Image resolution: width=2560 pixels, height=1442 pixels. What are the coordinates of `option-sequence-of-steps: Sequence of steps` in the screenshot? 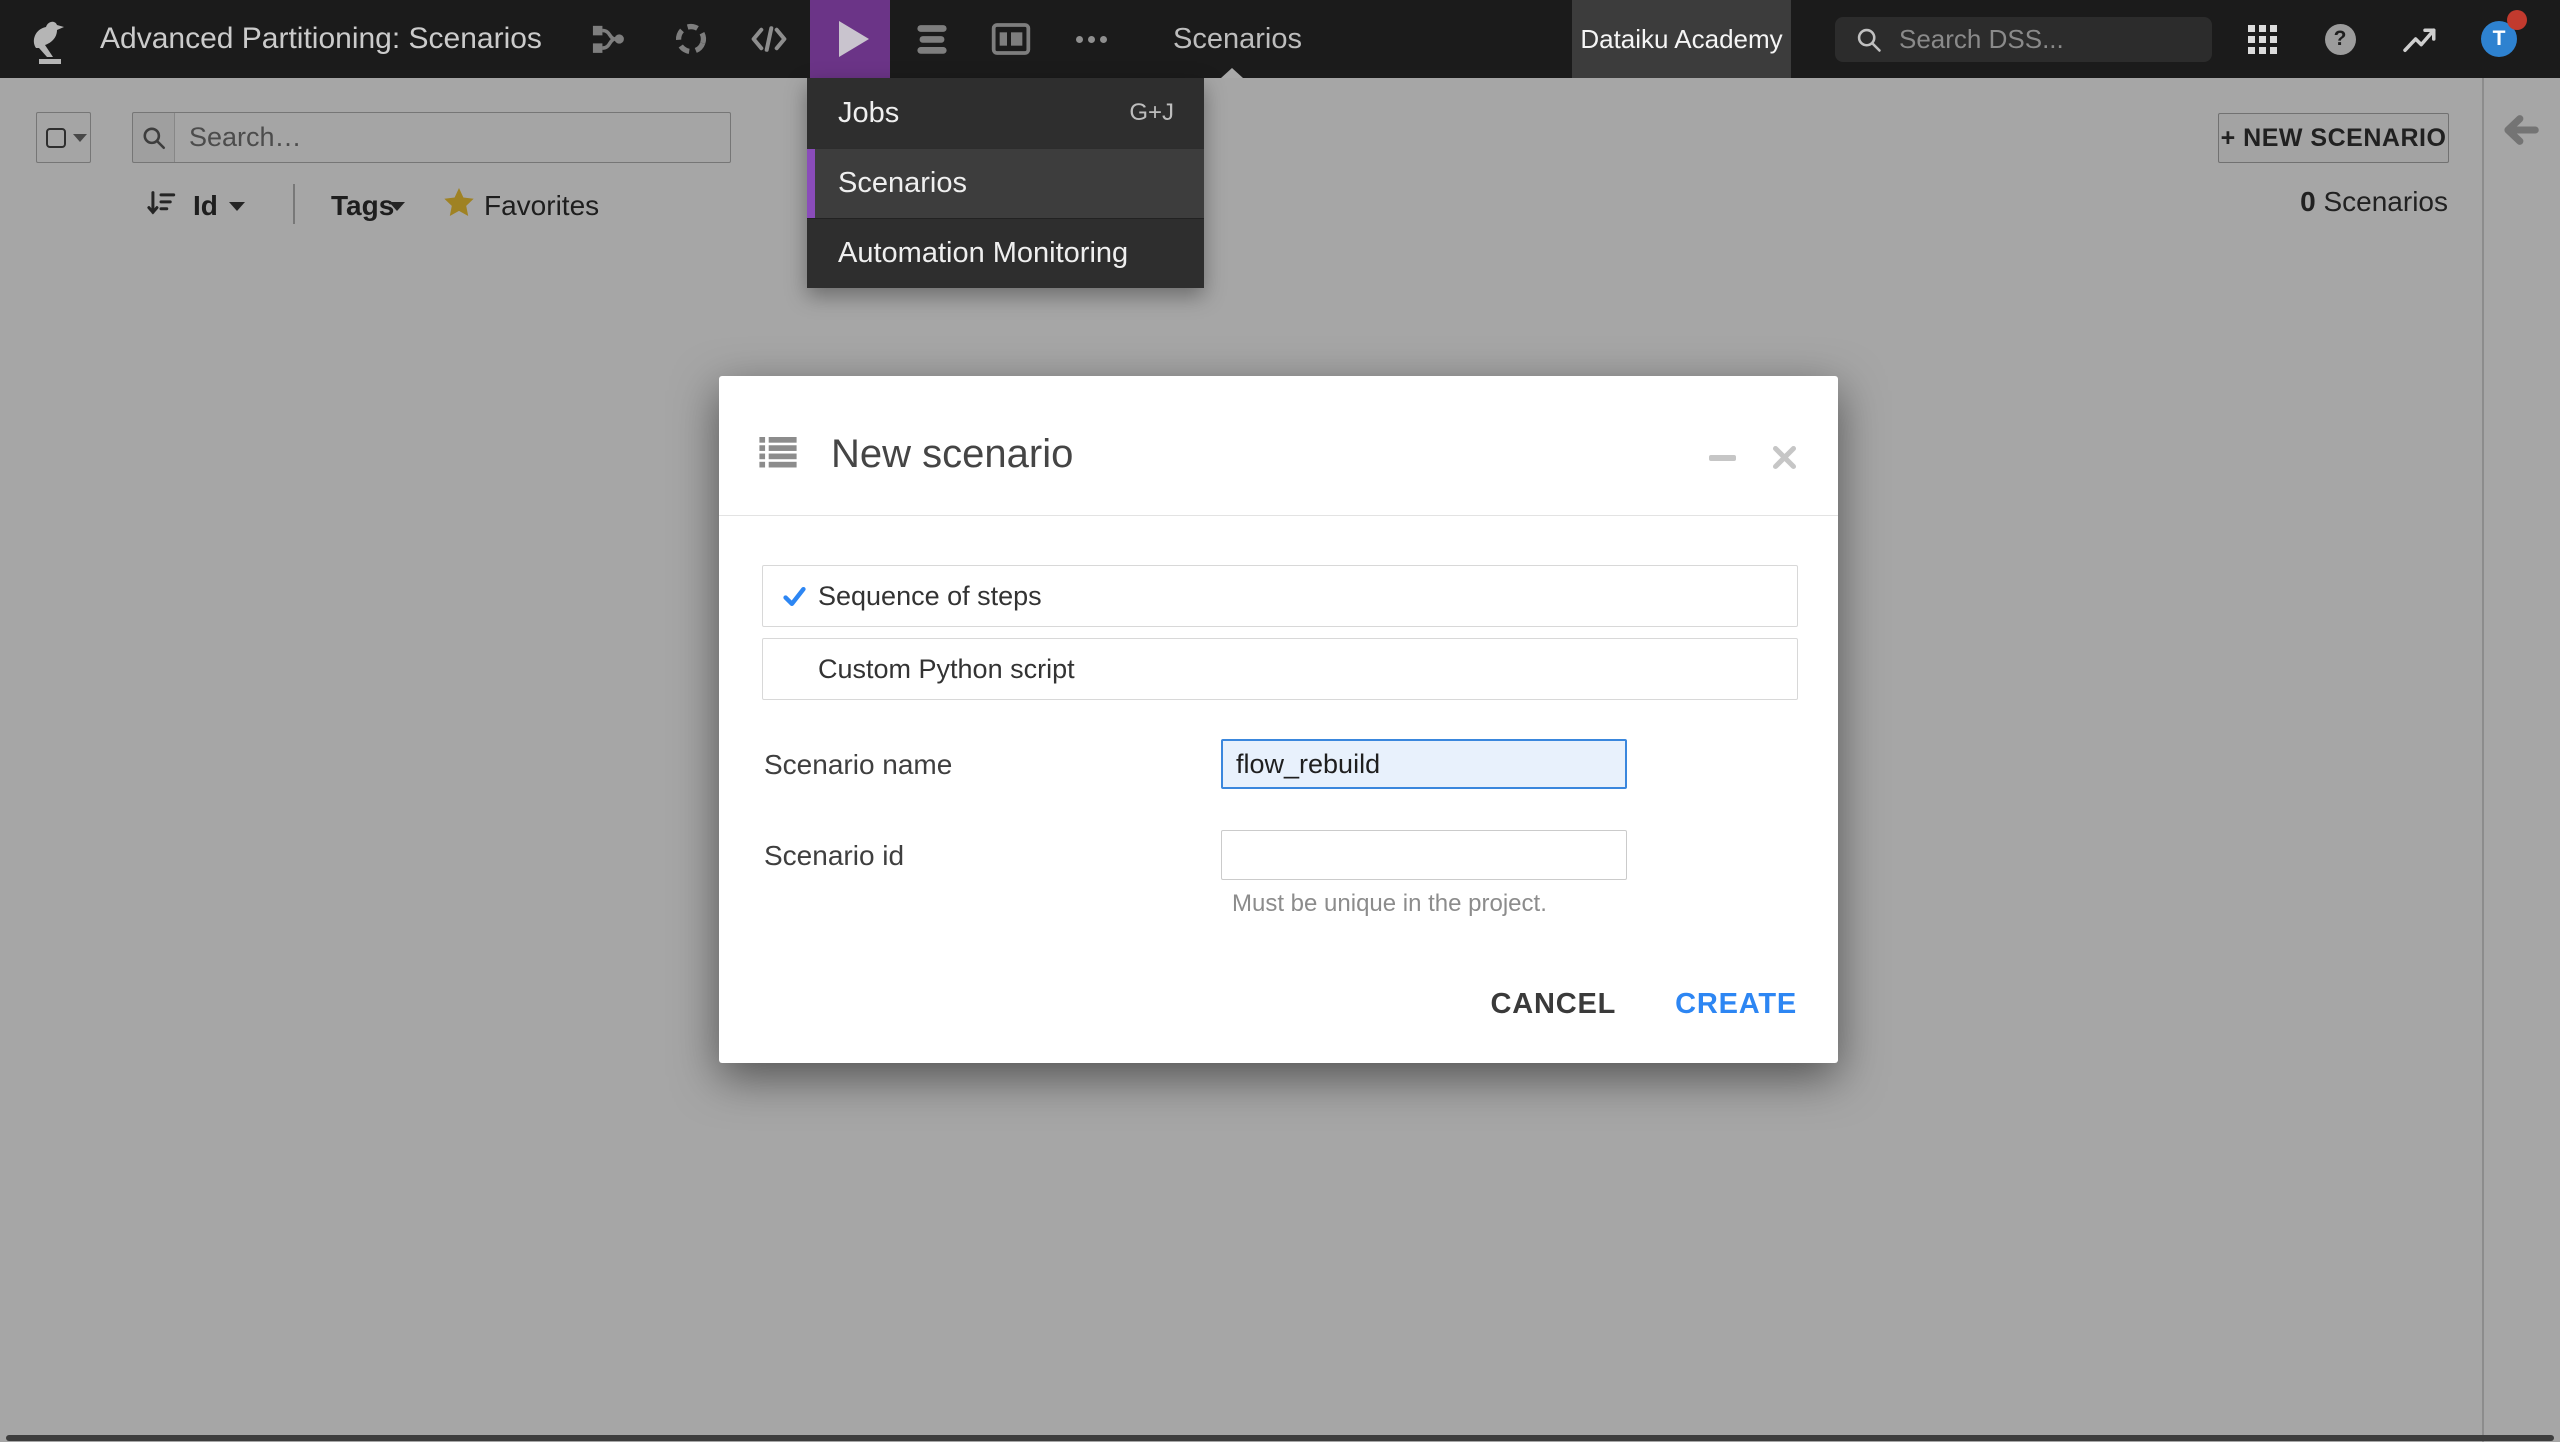 It's located at (1280, 596).